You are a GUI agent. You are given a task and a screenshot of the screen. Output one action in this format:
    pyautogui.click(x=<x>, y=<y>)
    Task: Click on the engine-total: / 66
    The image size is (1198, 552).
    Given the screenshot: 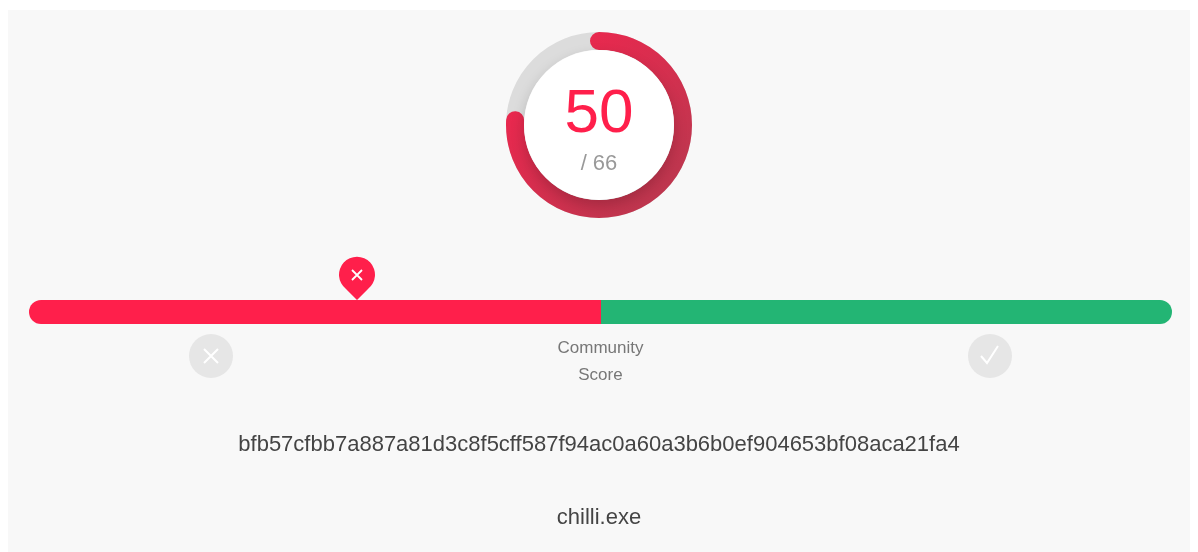 What is the action you would take?
    pyautogui.click(x=599, y=163)
    